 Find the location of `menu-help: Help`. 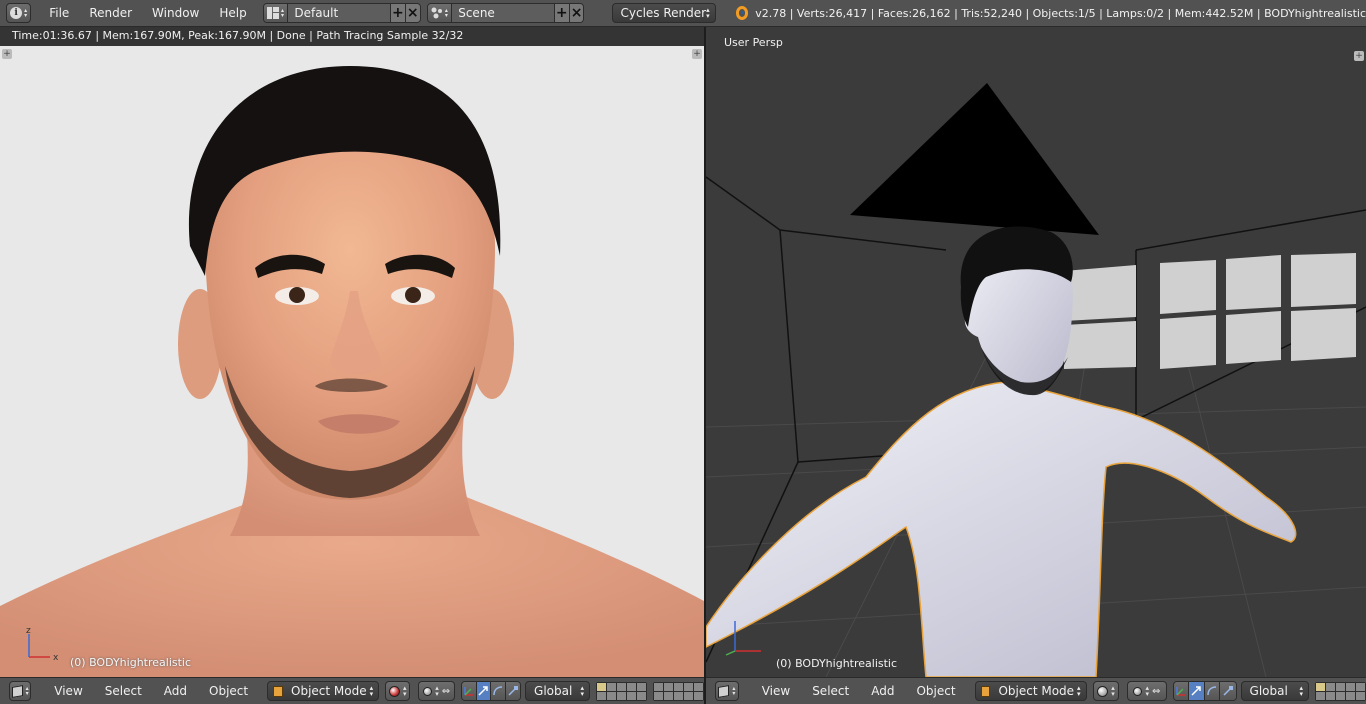

menu-help: Help is located at coordinates (232, 13).